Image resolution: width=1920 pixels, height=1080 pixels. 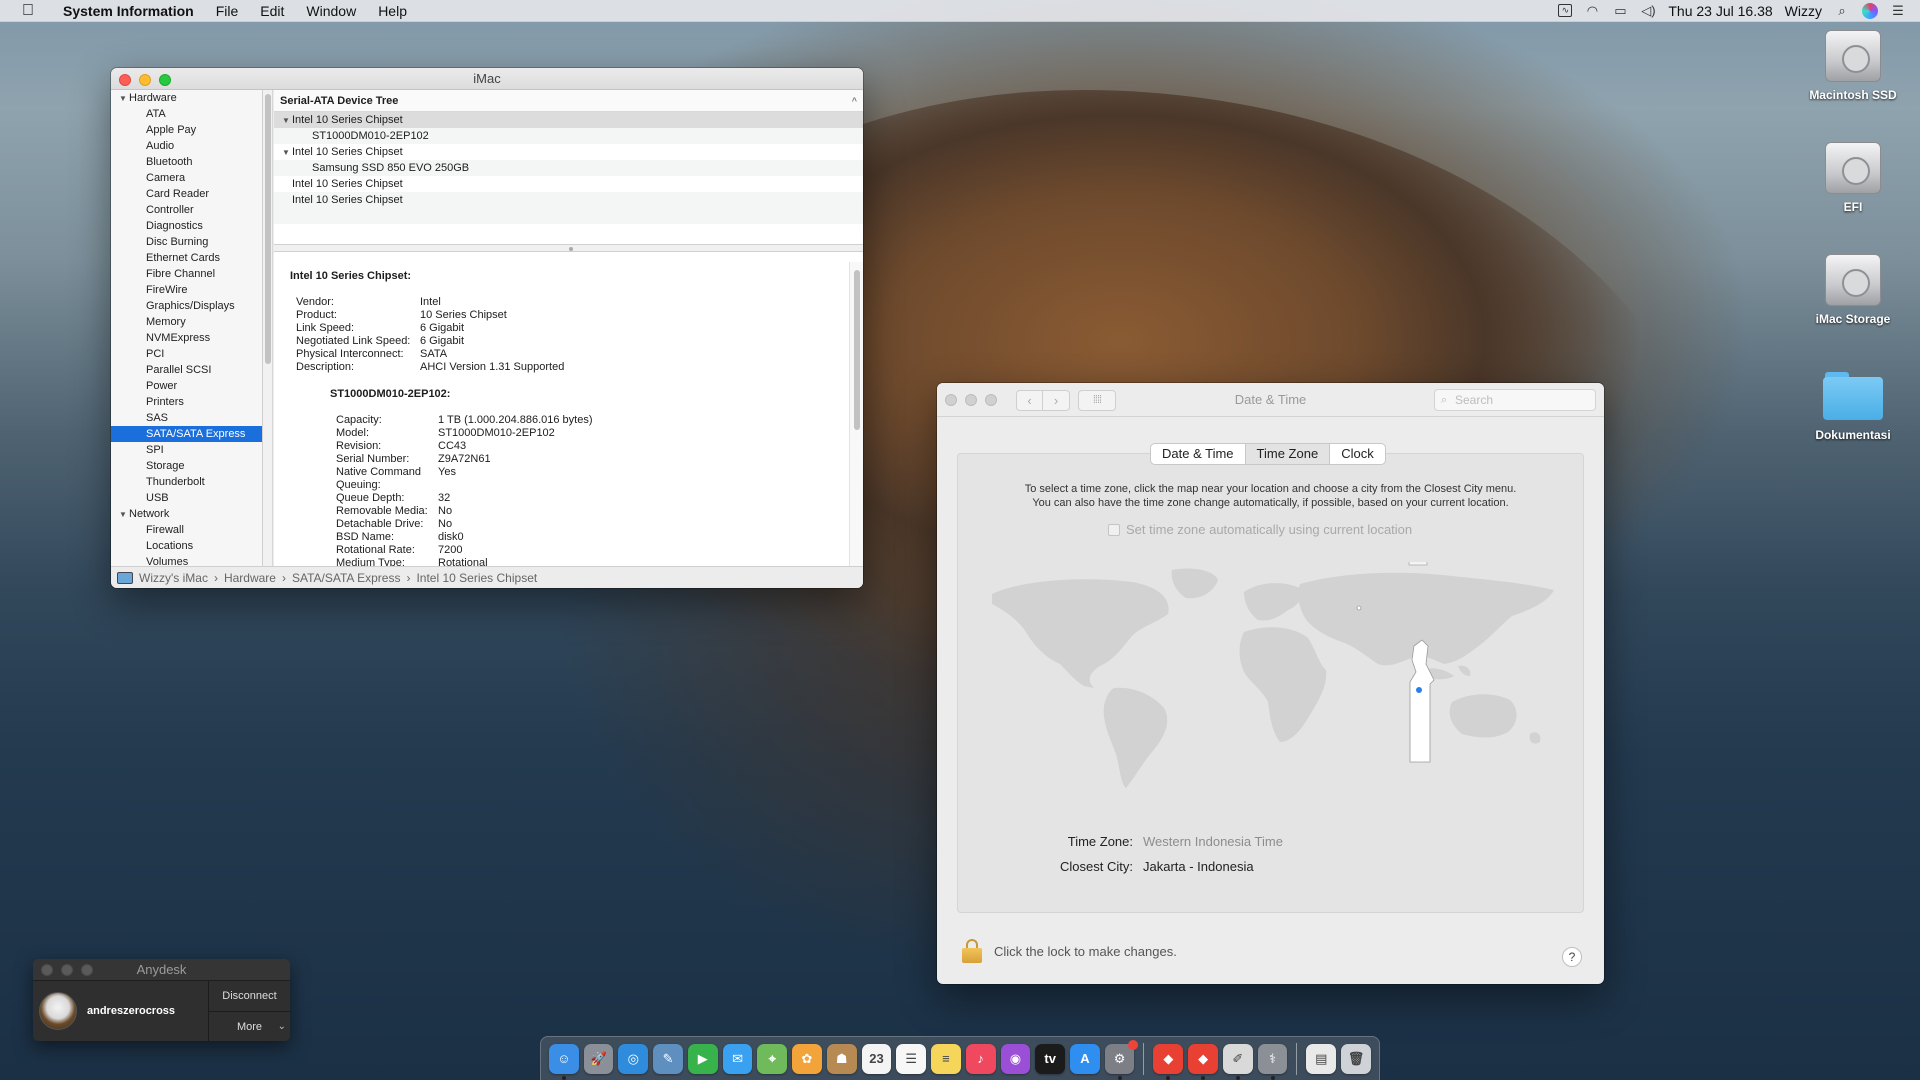 I want to click on closest-city-select: Jakarta - Indonesia, so click(x=1198, y=867).